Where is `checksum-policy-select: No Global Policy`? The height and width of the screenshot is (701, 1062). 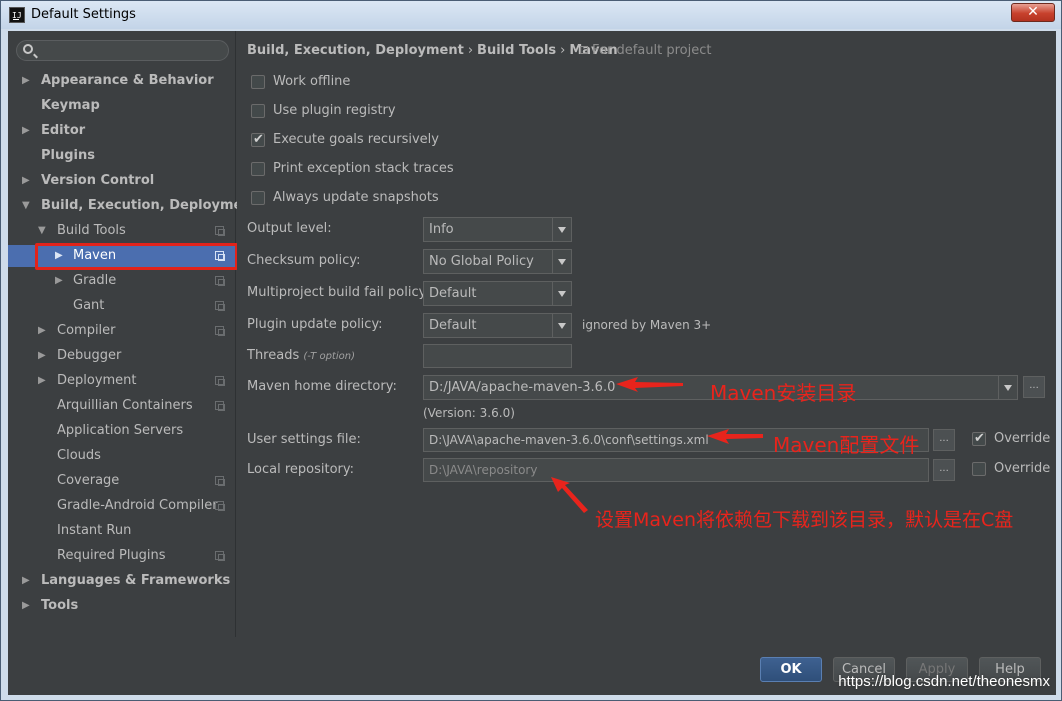
checksum-policy-select: No Global Policy is located at coordinates (497, 261).